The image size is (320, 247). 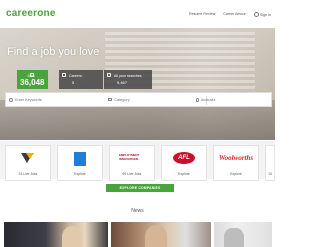 I want to click on v-logo-icon, so click(x=28, y=158).